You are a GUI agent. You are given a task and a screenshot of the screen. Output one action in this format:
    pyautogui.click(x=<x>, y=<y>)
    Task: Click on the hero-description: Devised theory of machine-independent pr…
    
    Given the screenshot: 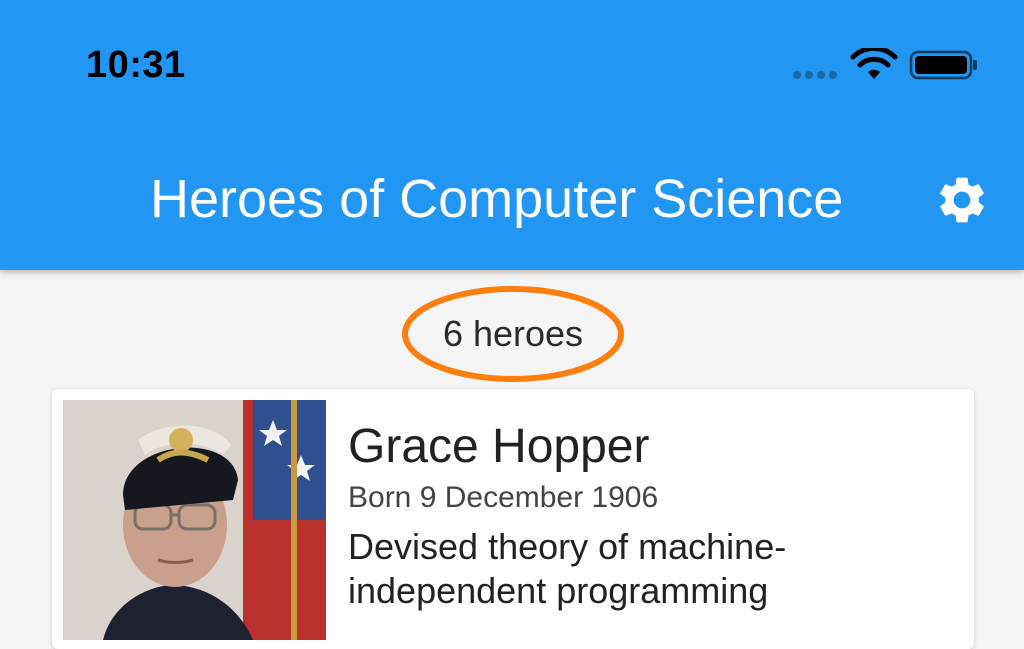 What is the action you would take?
    pyautogui.click(x=567, y=568)
    